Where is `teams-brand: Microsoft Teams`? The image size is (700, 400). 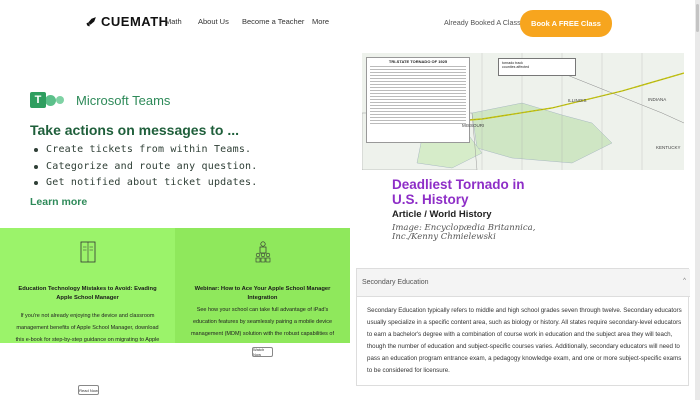
teams-brand: Microsoft Teams is located at coordinates (123, 100).